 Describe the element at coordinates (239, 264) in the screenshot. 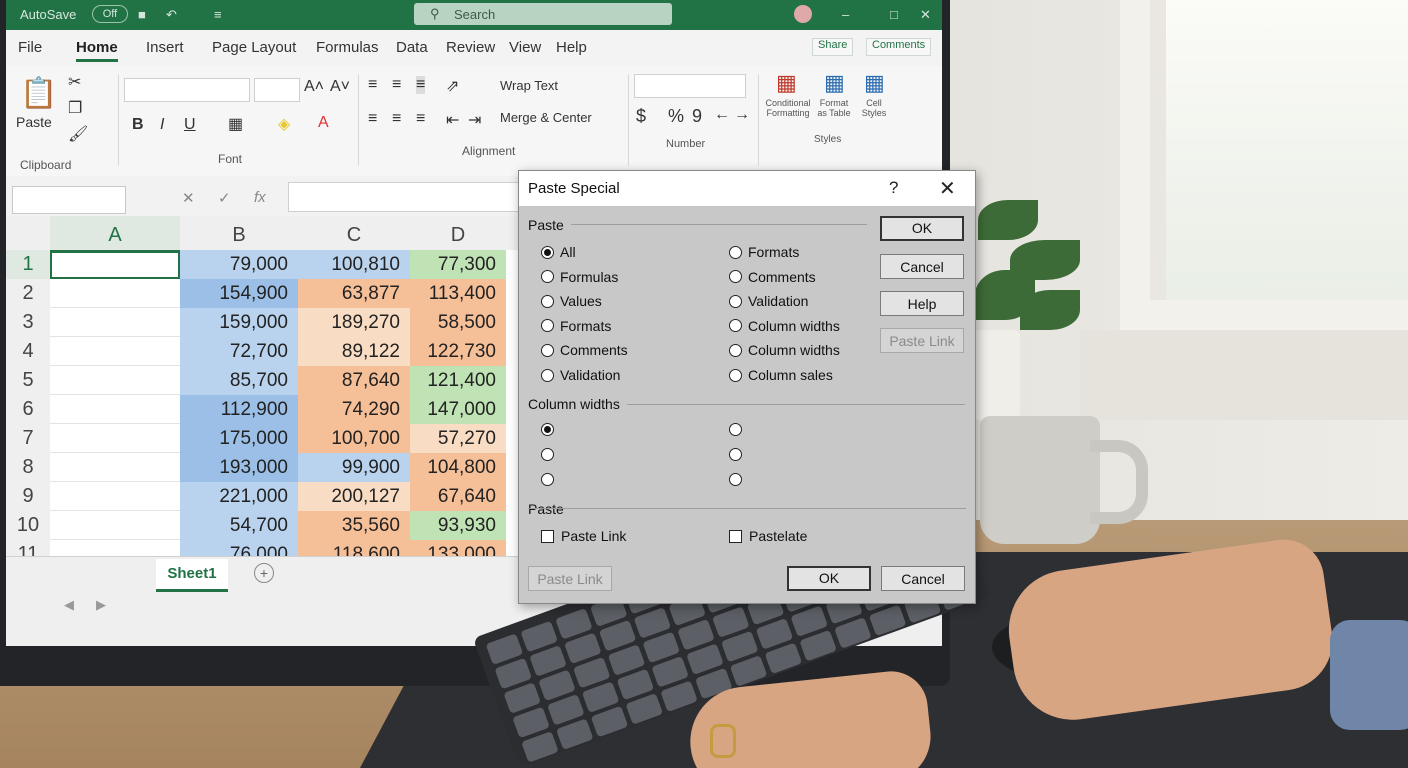

I see `cell-b1: 79,000` at that location.